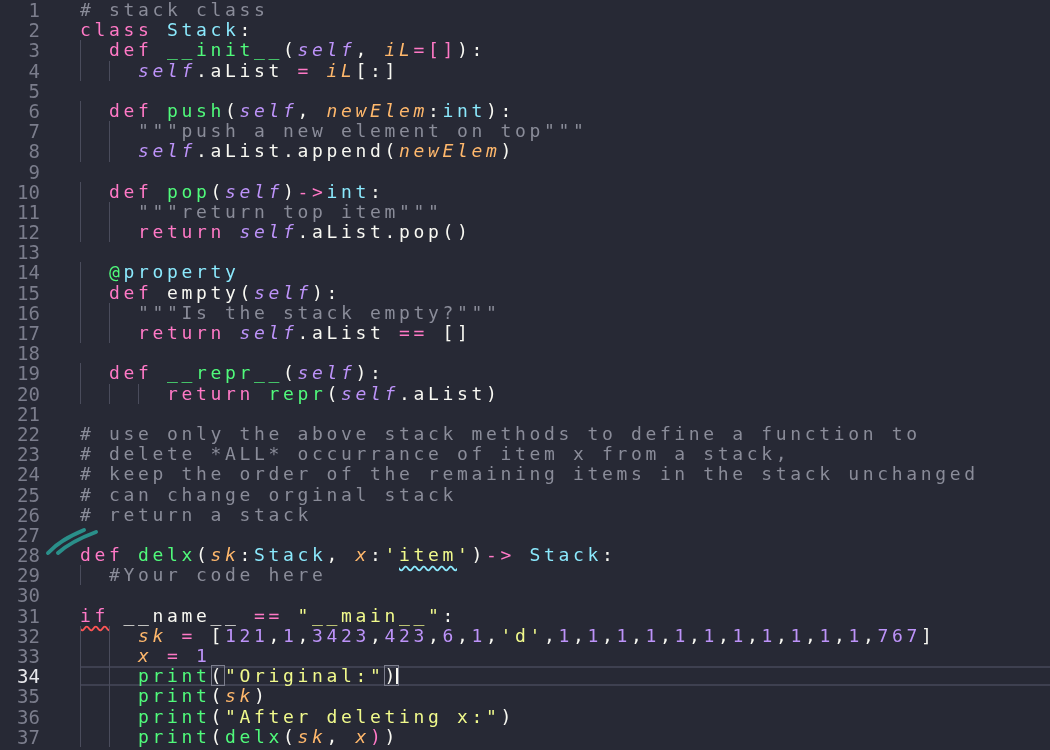 The image size is (1050, 750). What do you see at coordinates (28, 333) in the screenshot?
I see `line-number: 17` at bounding box center [28, 333].